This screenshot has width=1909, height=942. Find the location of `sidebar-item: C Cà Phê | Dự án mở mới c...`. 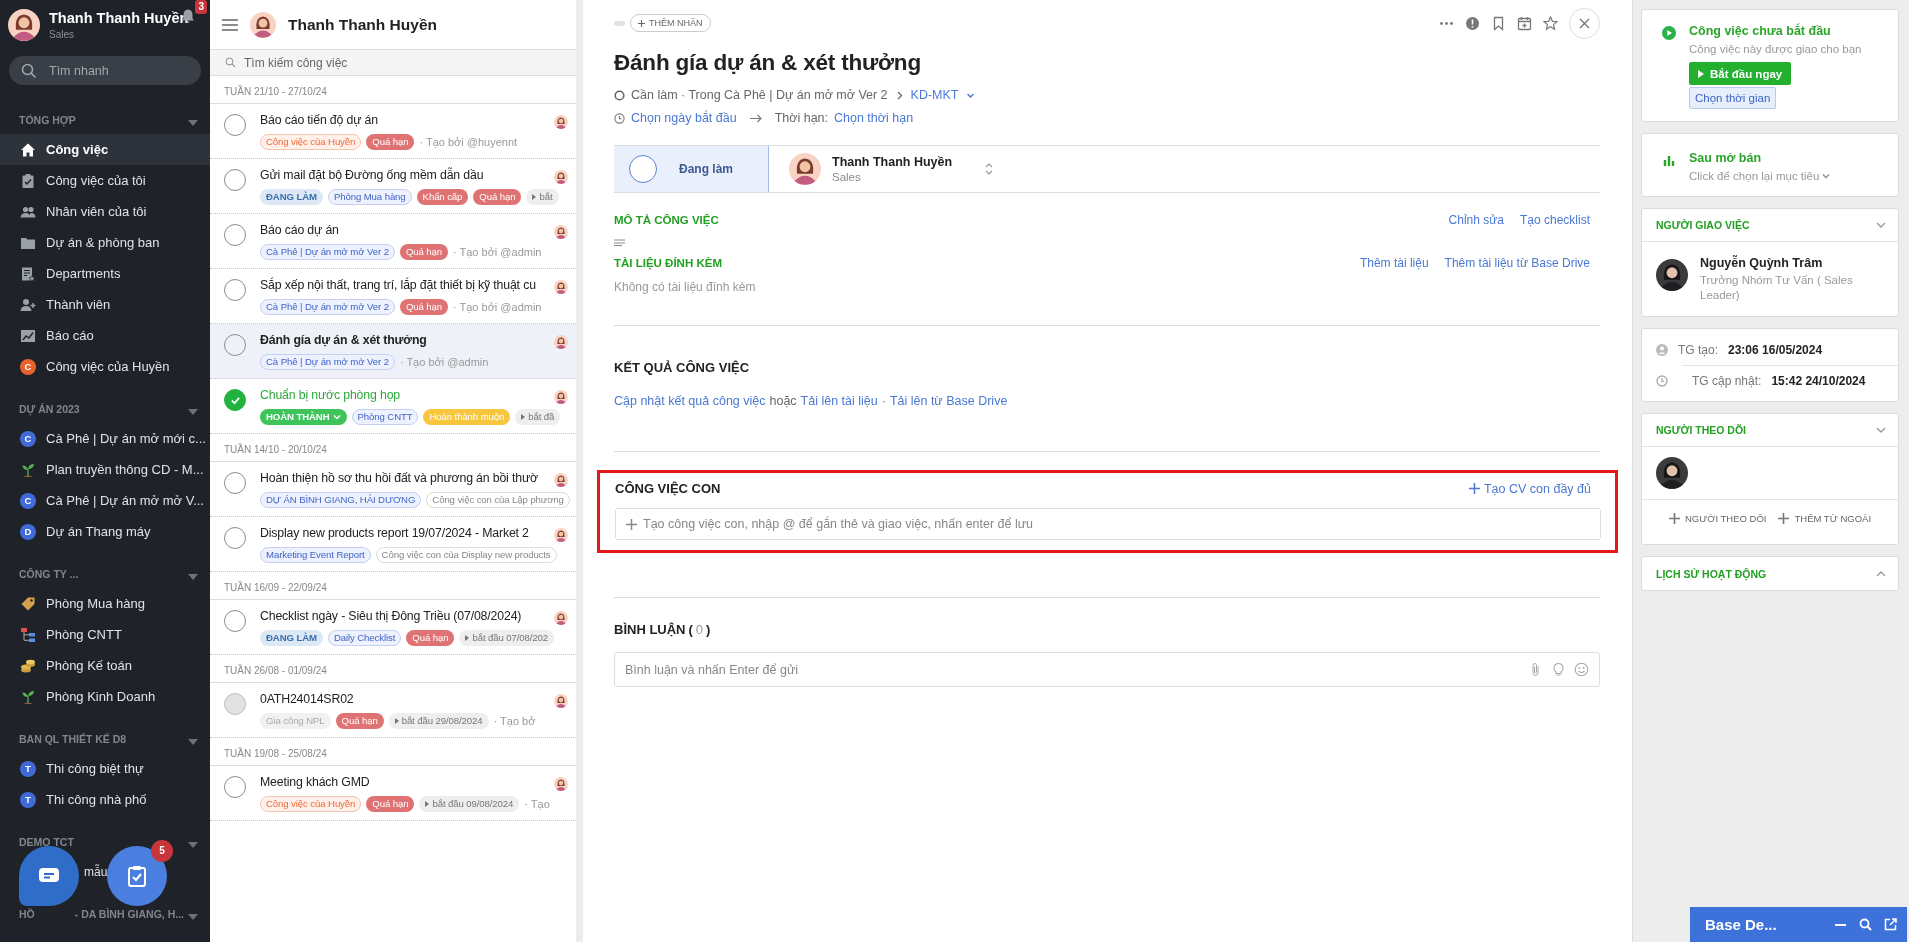

sidebar-item: C Cà Phê | Dự án mở mới c... is located at coordinates (105, 438).